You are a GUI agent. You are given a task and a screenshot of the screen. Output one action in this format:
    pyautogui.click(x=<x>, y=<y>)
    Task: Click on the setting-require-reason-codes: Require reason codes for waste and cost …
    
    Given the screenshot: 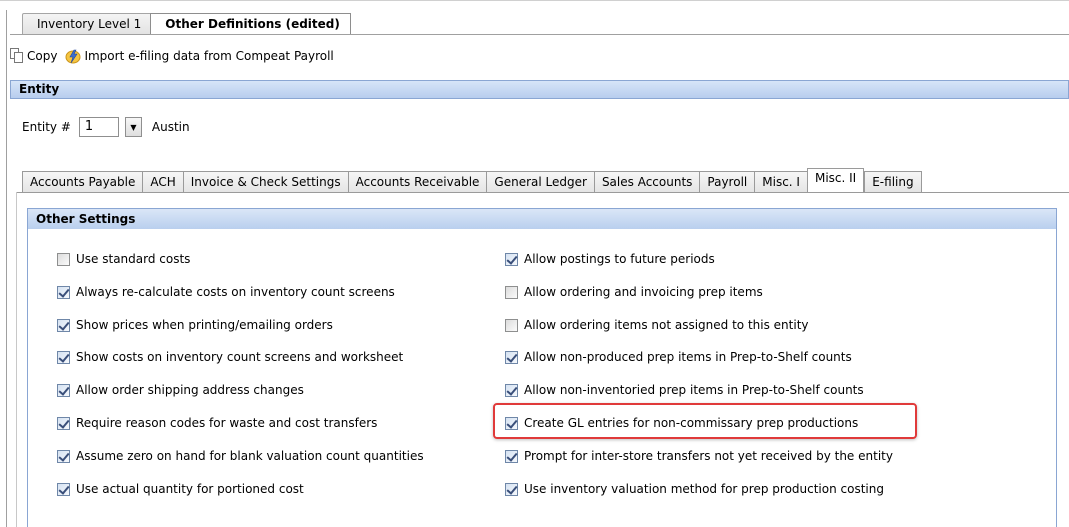 What is the action you would take?
    pyautogui.click(x=217, y=423)
    